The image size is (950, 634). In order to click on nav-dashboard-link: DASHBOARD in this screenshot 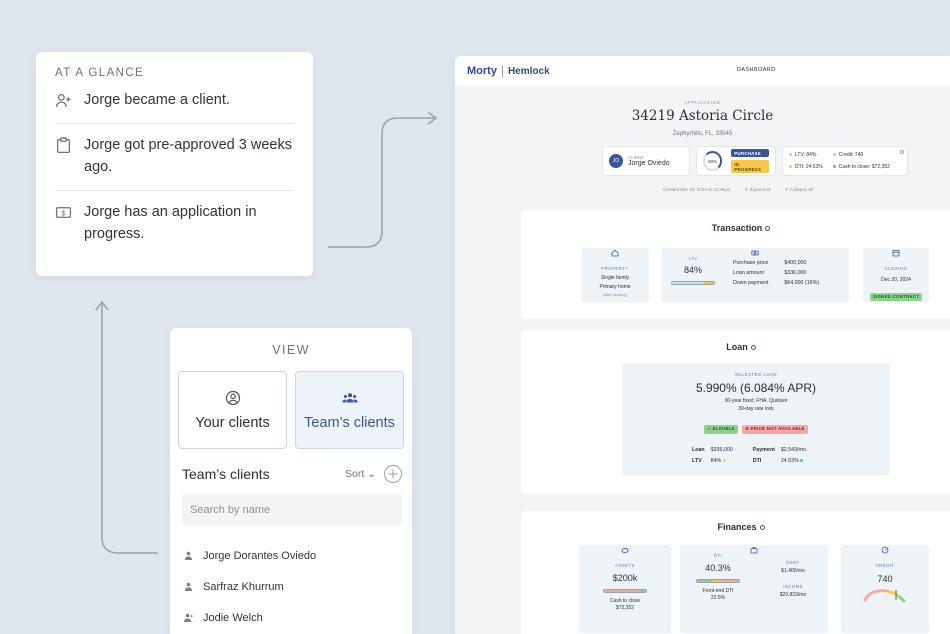, I will do `click(756, 70)`.